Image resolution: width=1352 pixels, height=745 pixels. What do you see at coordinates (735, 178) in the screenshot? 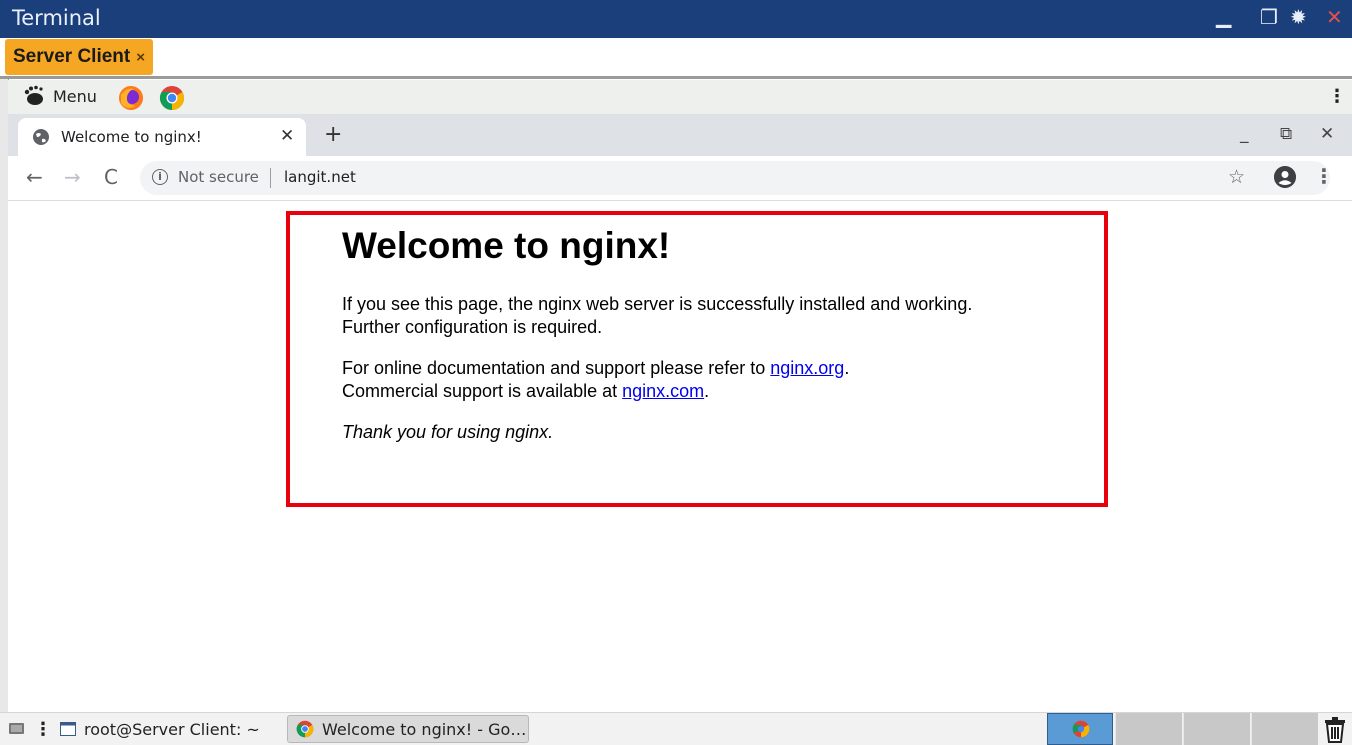
I see `address-bar: i Not secure langit.net ☆` at bounding box center [735, 178].